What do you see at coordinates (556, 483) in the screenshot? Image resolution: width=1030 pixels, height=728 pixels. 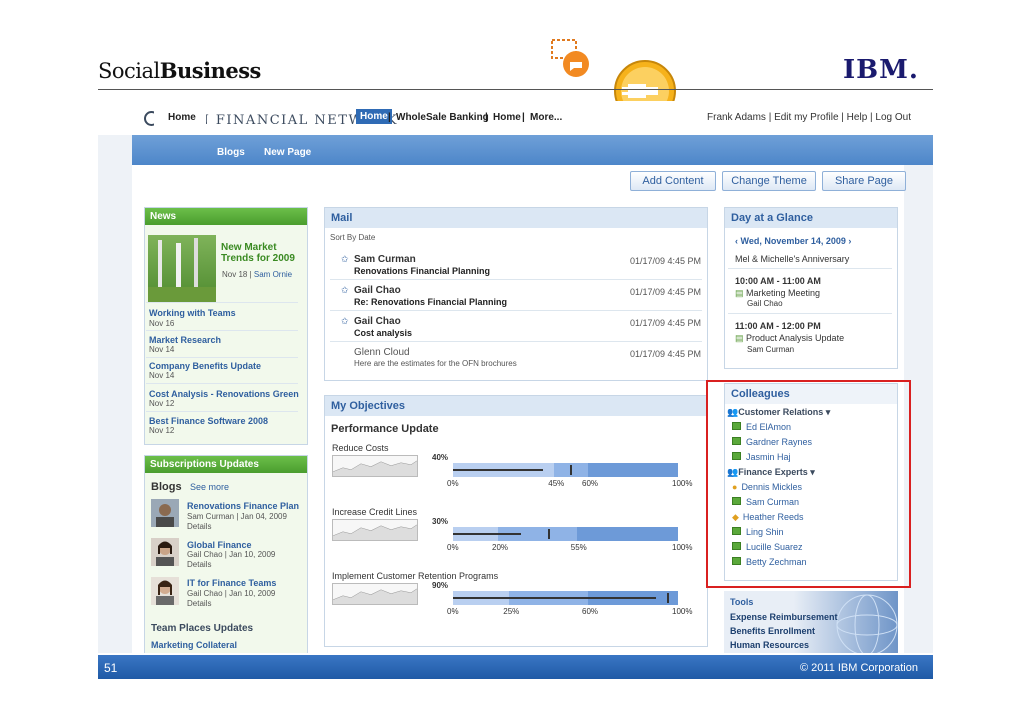 I see `objective-tick-label: 45%` at bounding box center [556, 483].